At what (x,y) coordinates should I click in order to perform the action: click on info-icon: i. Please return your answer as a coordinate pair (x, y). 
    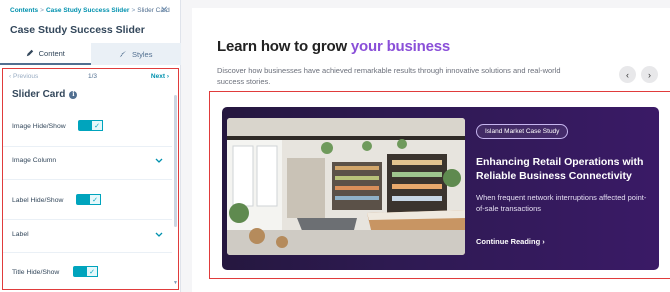
    Looking at the image, I should click on (73, 94).